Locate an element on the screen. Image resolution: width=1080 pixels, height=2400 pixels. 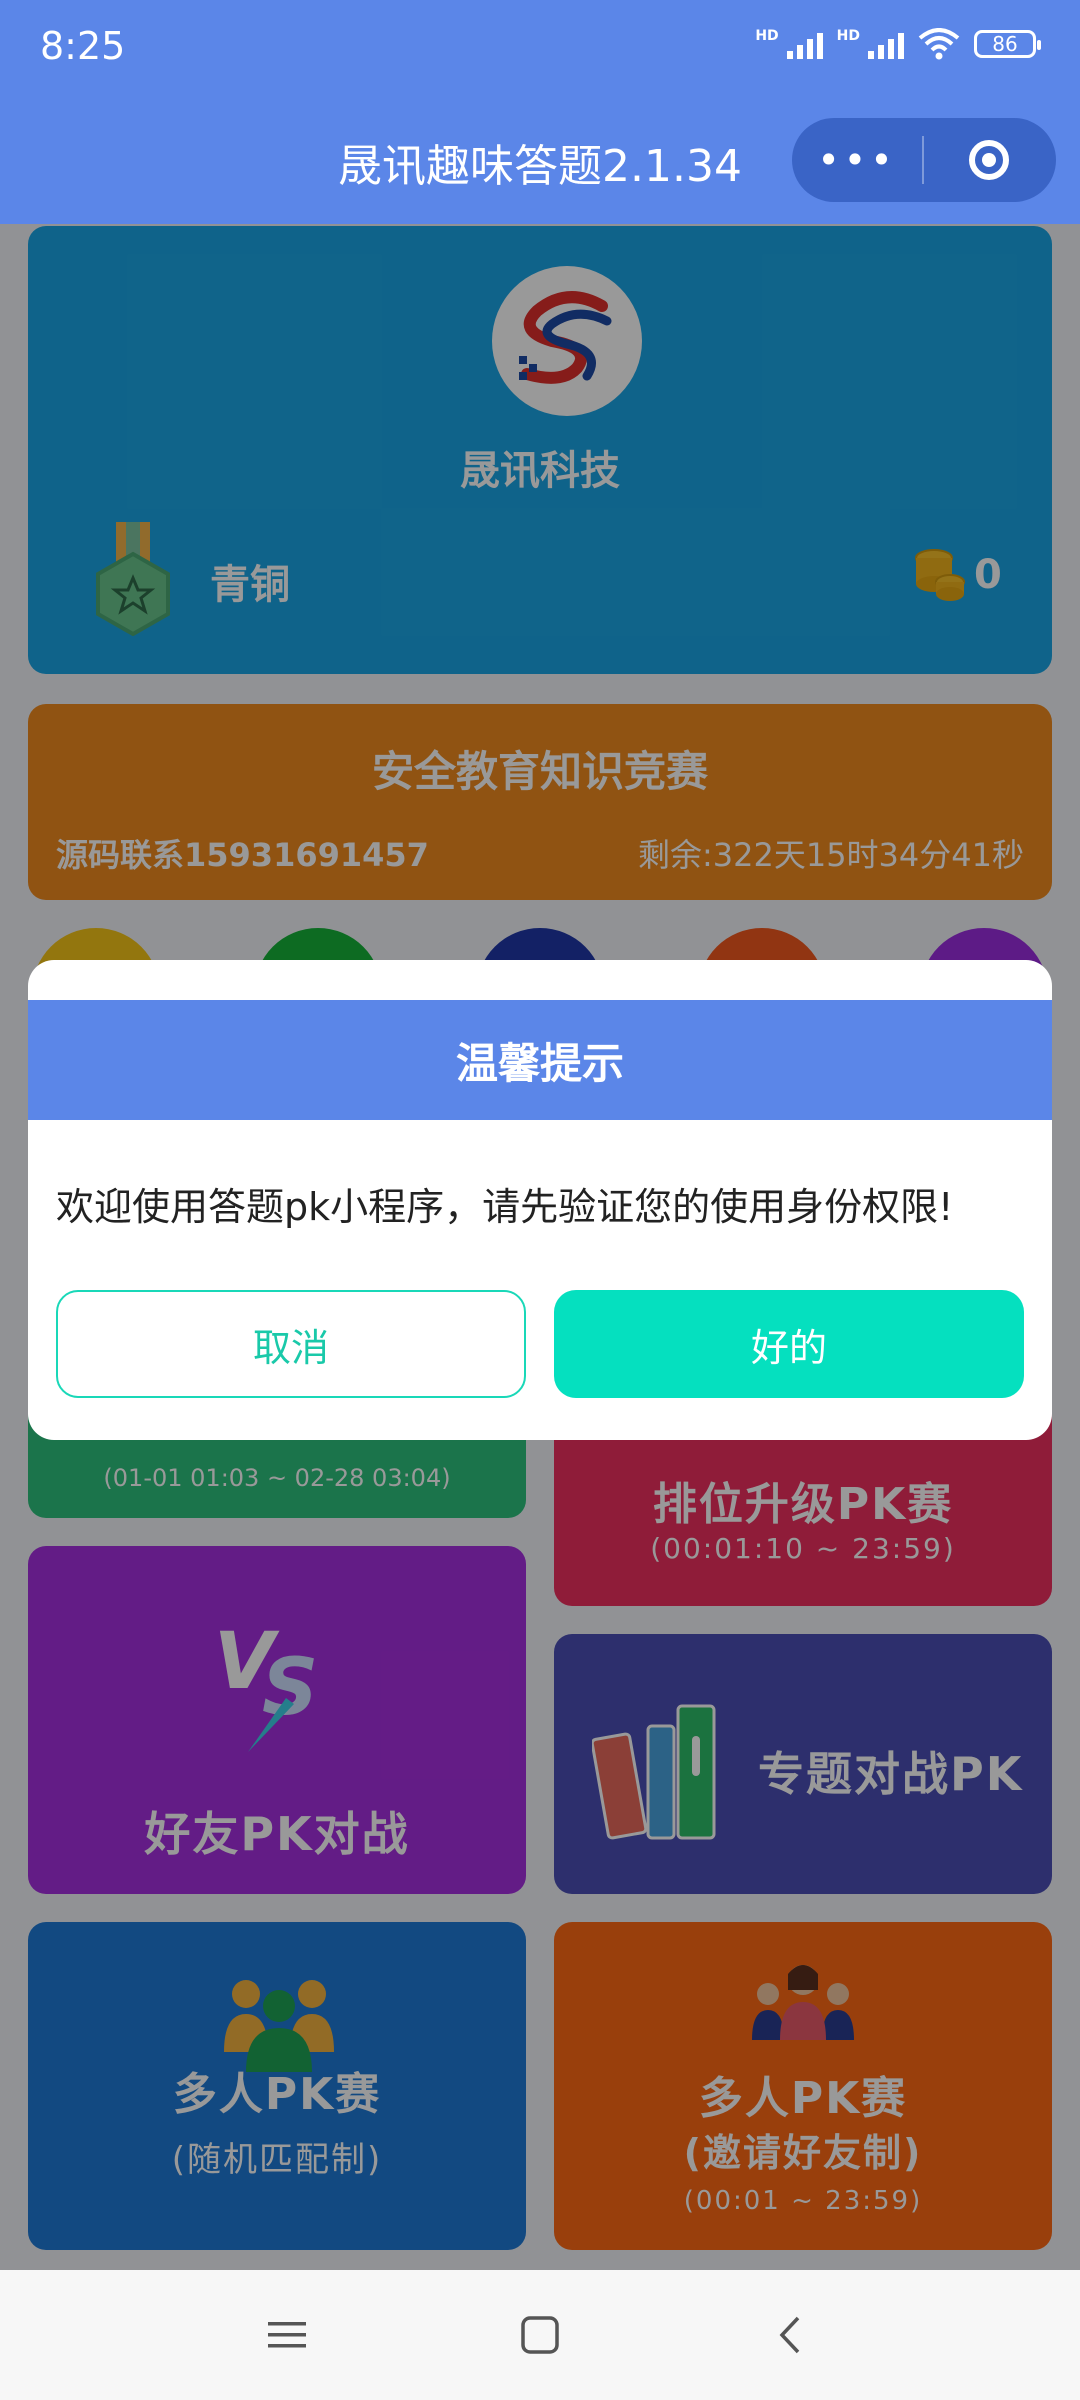
status-icons: HD HD 86 is located at coordinates (898, 44).